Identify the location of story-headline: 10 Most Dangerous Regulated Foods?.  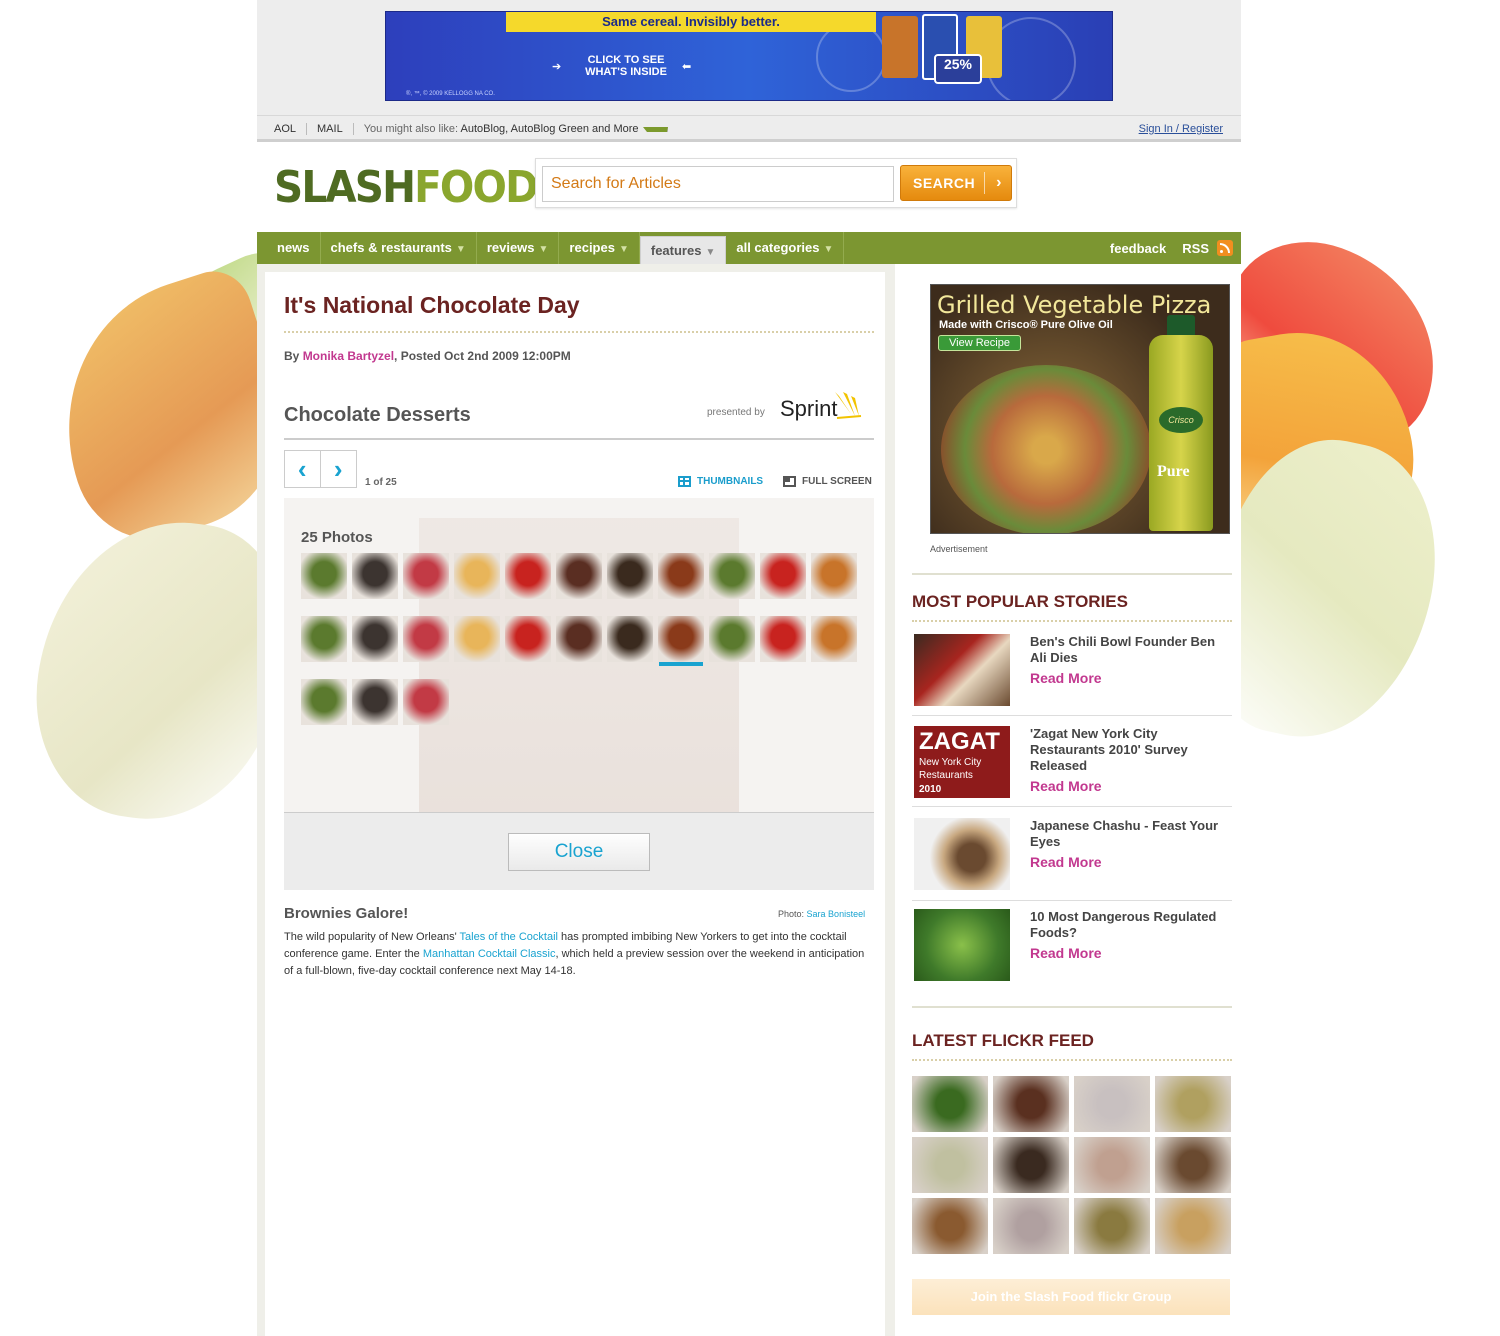
(1125, 925).